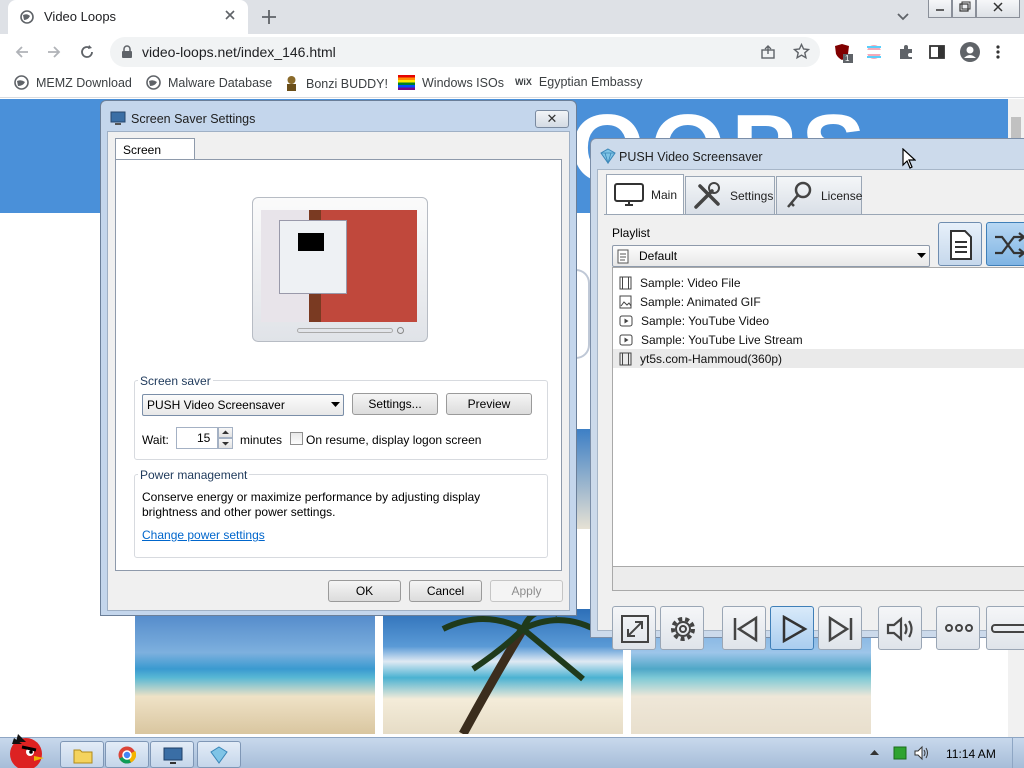  What do you see at coordinates (801, 51) in the screenshot?
I see `bookmark-star-icon` at bounding box center [801, 51].